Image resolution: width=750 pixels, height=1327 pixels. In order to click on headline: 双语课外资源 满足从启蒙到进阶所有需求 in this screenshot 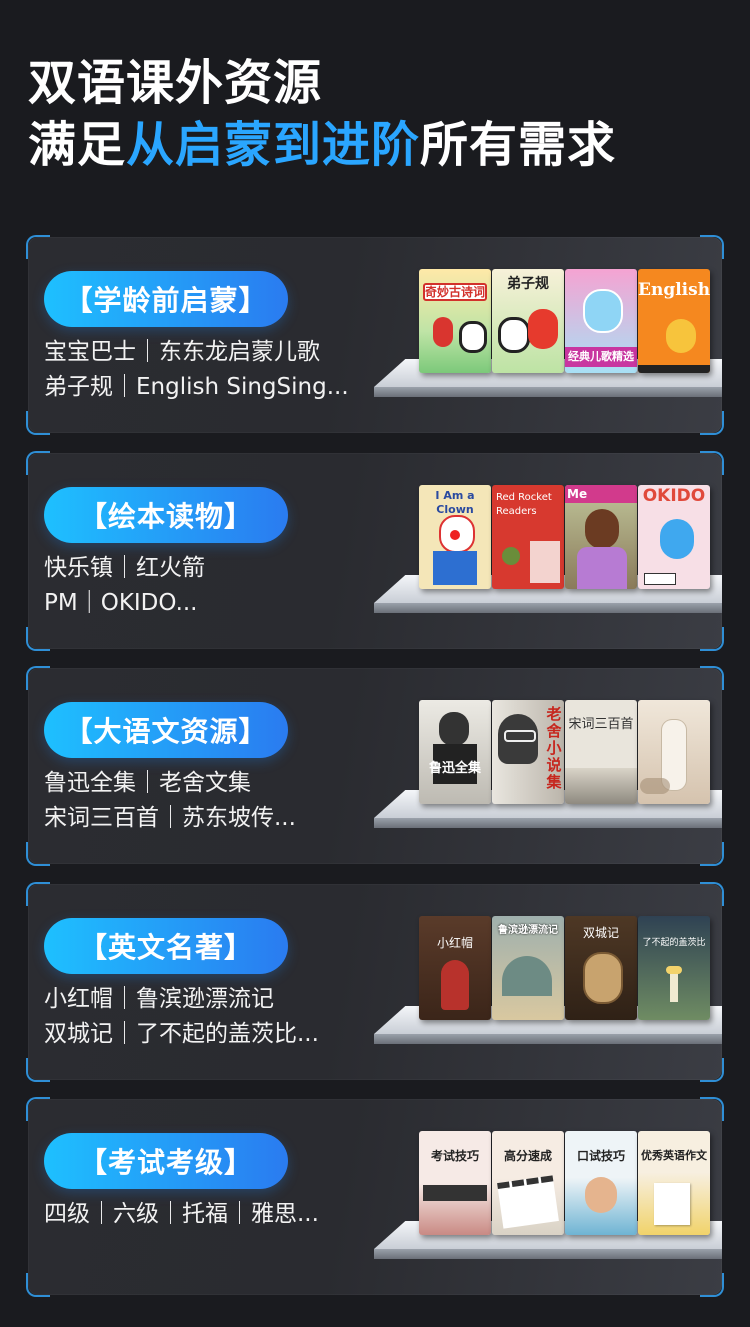, I will do `click(322, 114)`.